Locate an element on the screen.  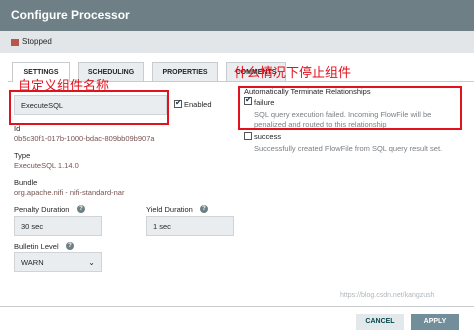
success-checkbox is located at coordinates (248, 136).